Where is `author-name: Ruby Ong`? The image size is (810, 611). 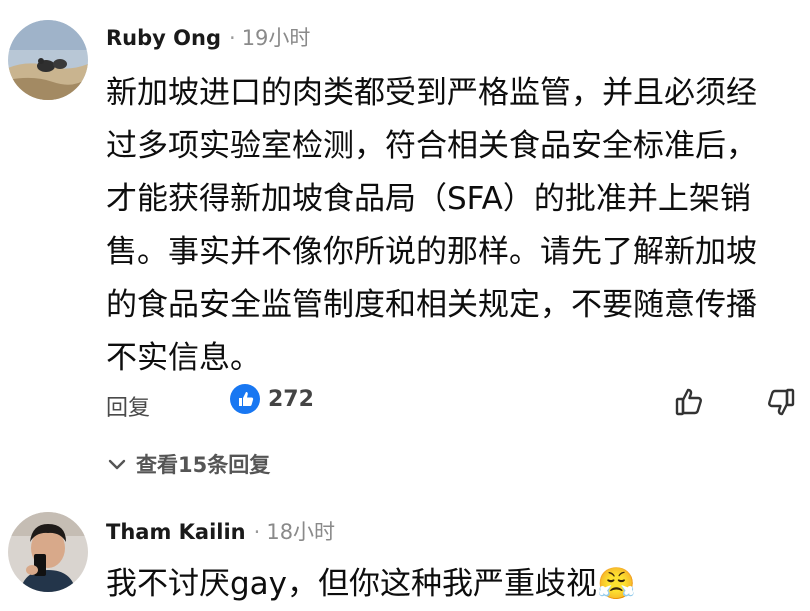 author-name: Ruby Ong is located at coordinates (163, 38).